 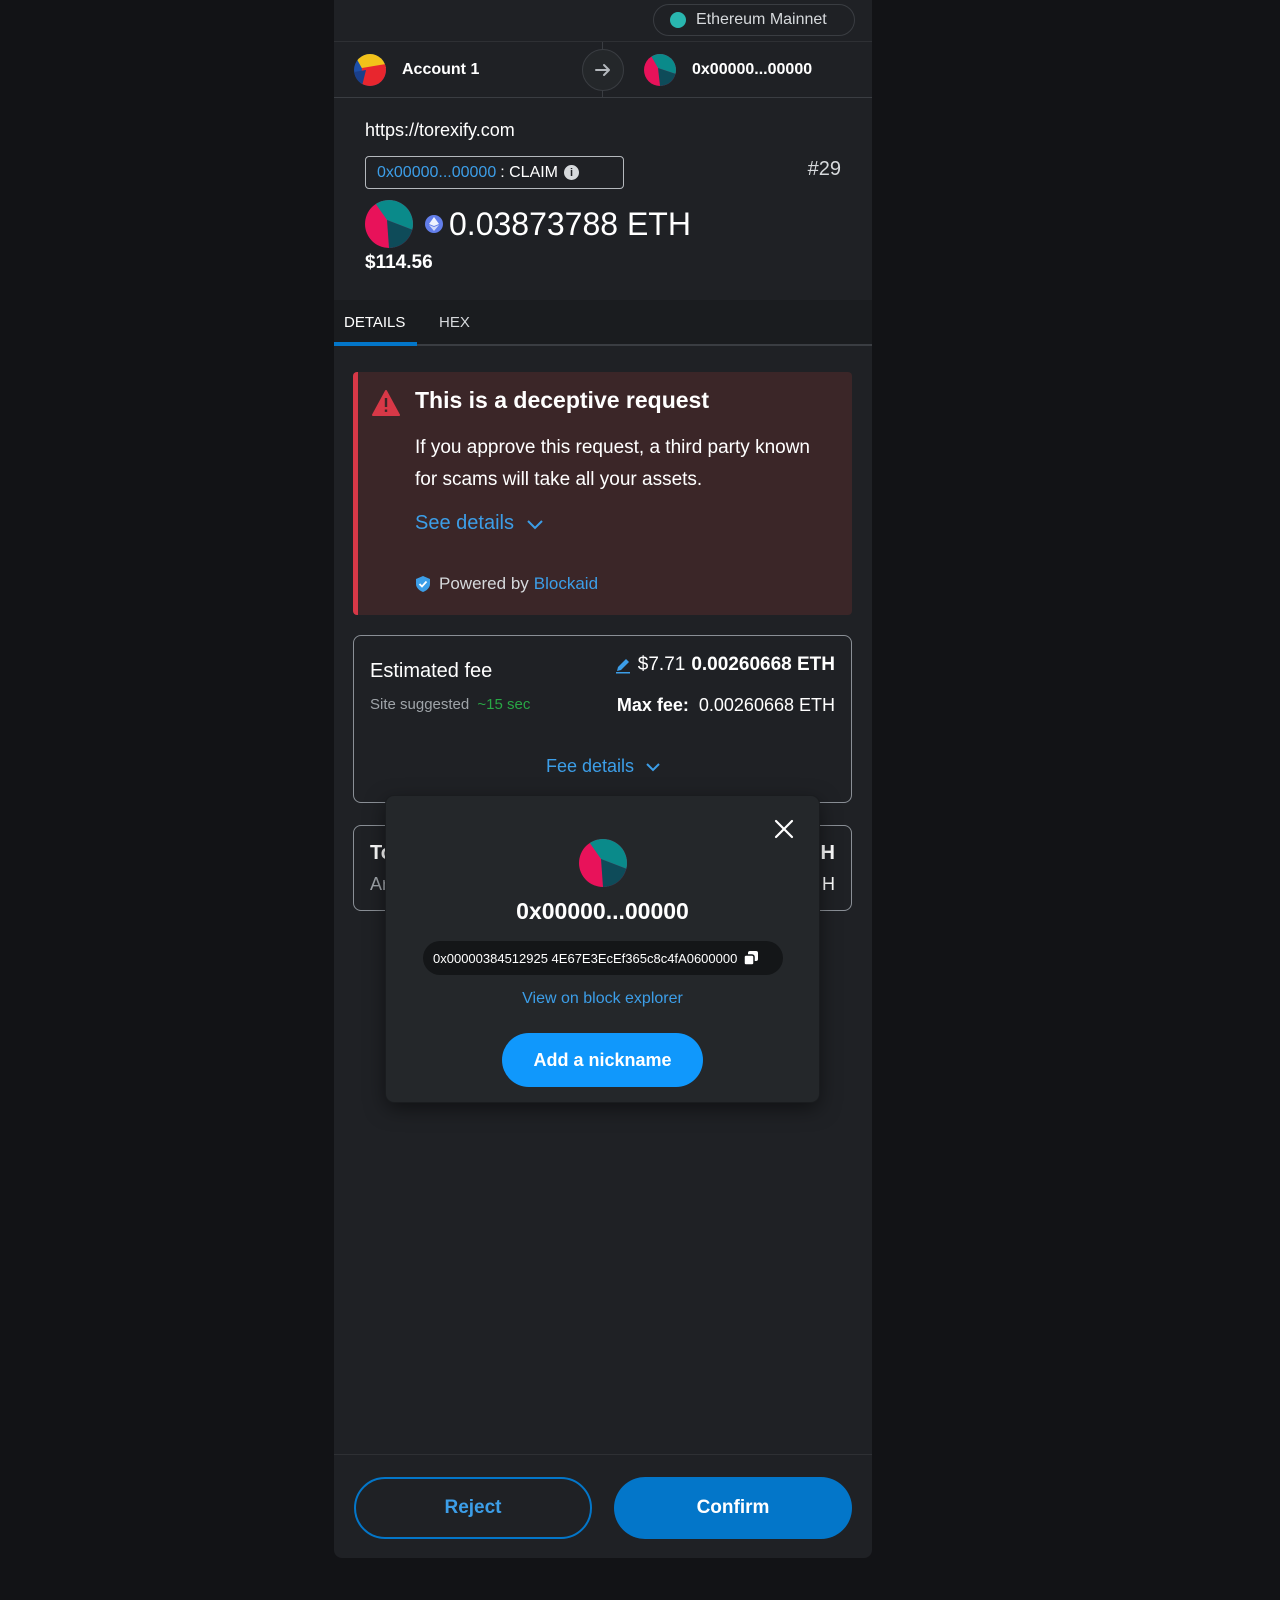 I want to click on network-selector: Ethereum Mainnet, so click(x=754, y=20).